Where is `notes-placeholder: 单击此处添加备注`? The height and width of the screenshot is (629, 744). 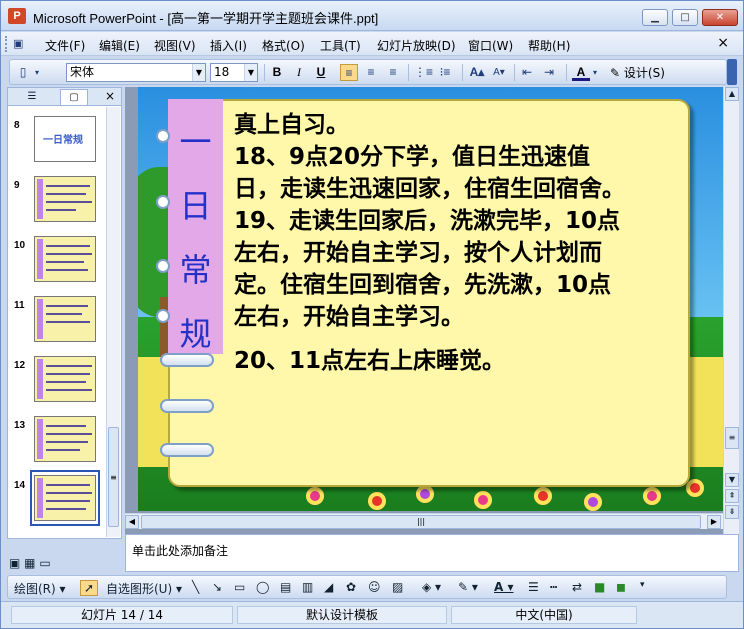 notes-placeholder: 单击此处添加备注 is located at coordinates (180, 550).